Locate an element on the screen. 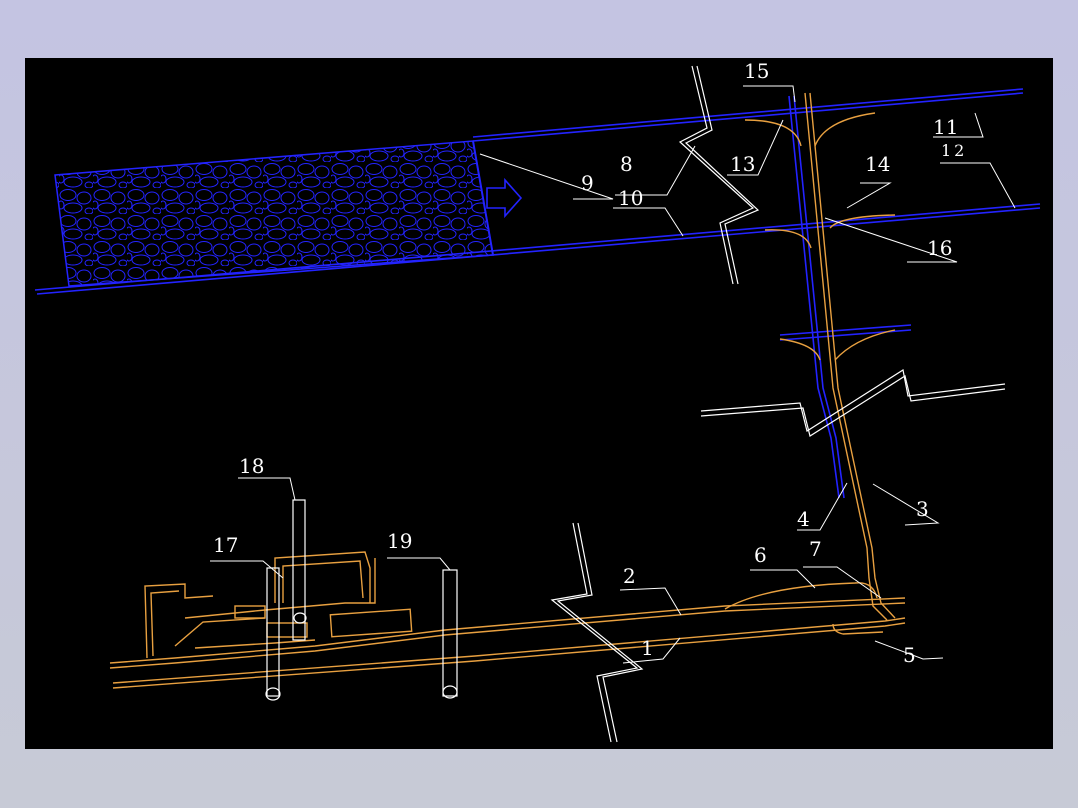 The height and width of the screenshot is (808, 1078). label-15: 15 is located at coordinates (756, 71).